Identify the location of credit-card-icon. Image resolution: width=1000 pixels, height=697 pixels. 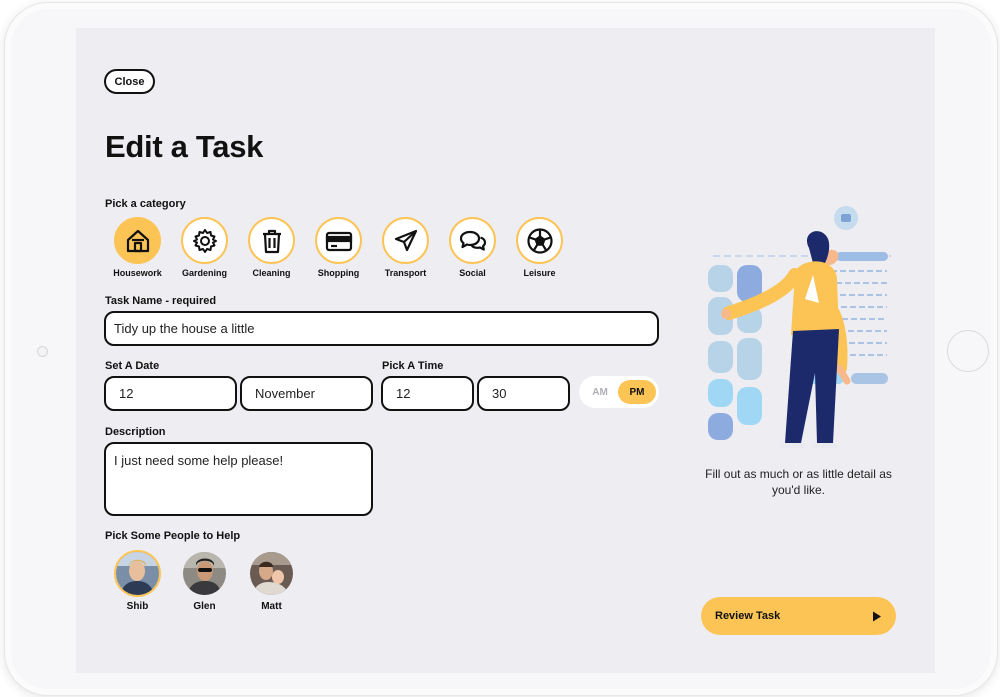
(338, 241).